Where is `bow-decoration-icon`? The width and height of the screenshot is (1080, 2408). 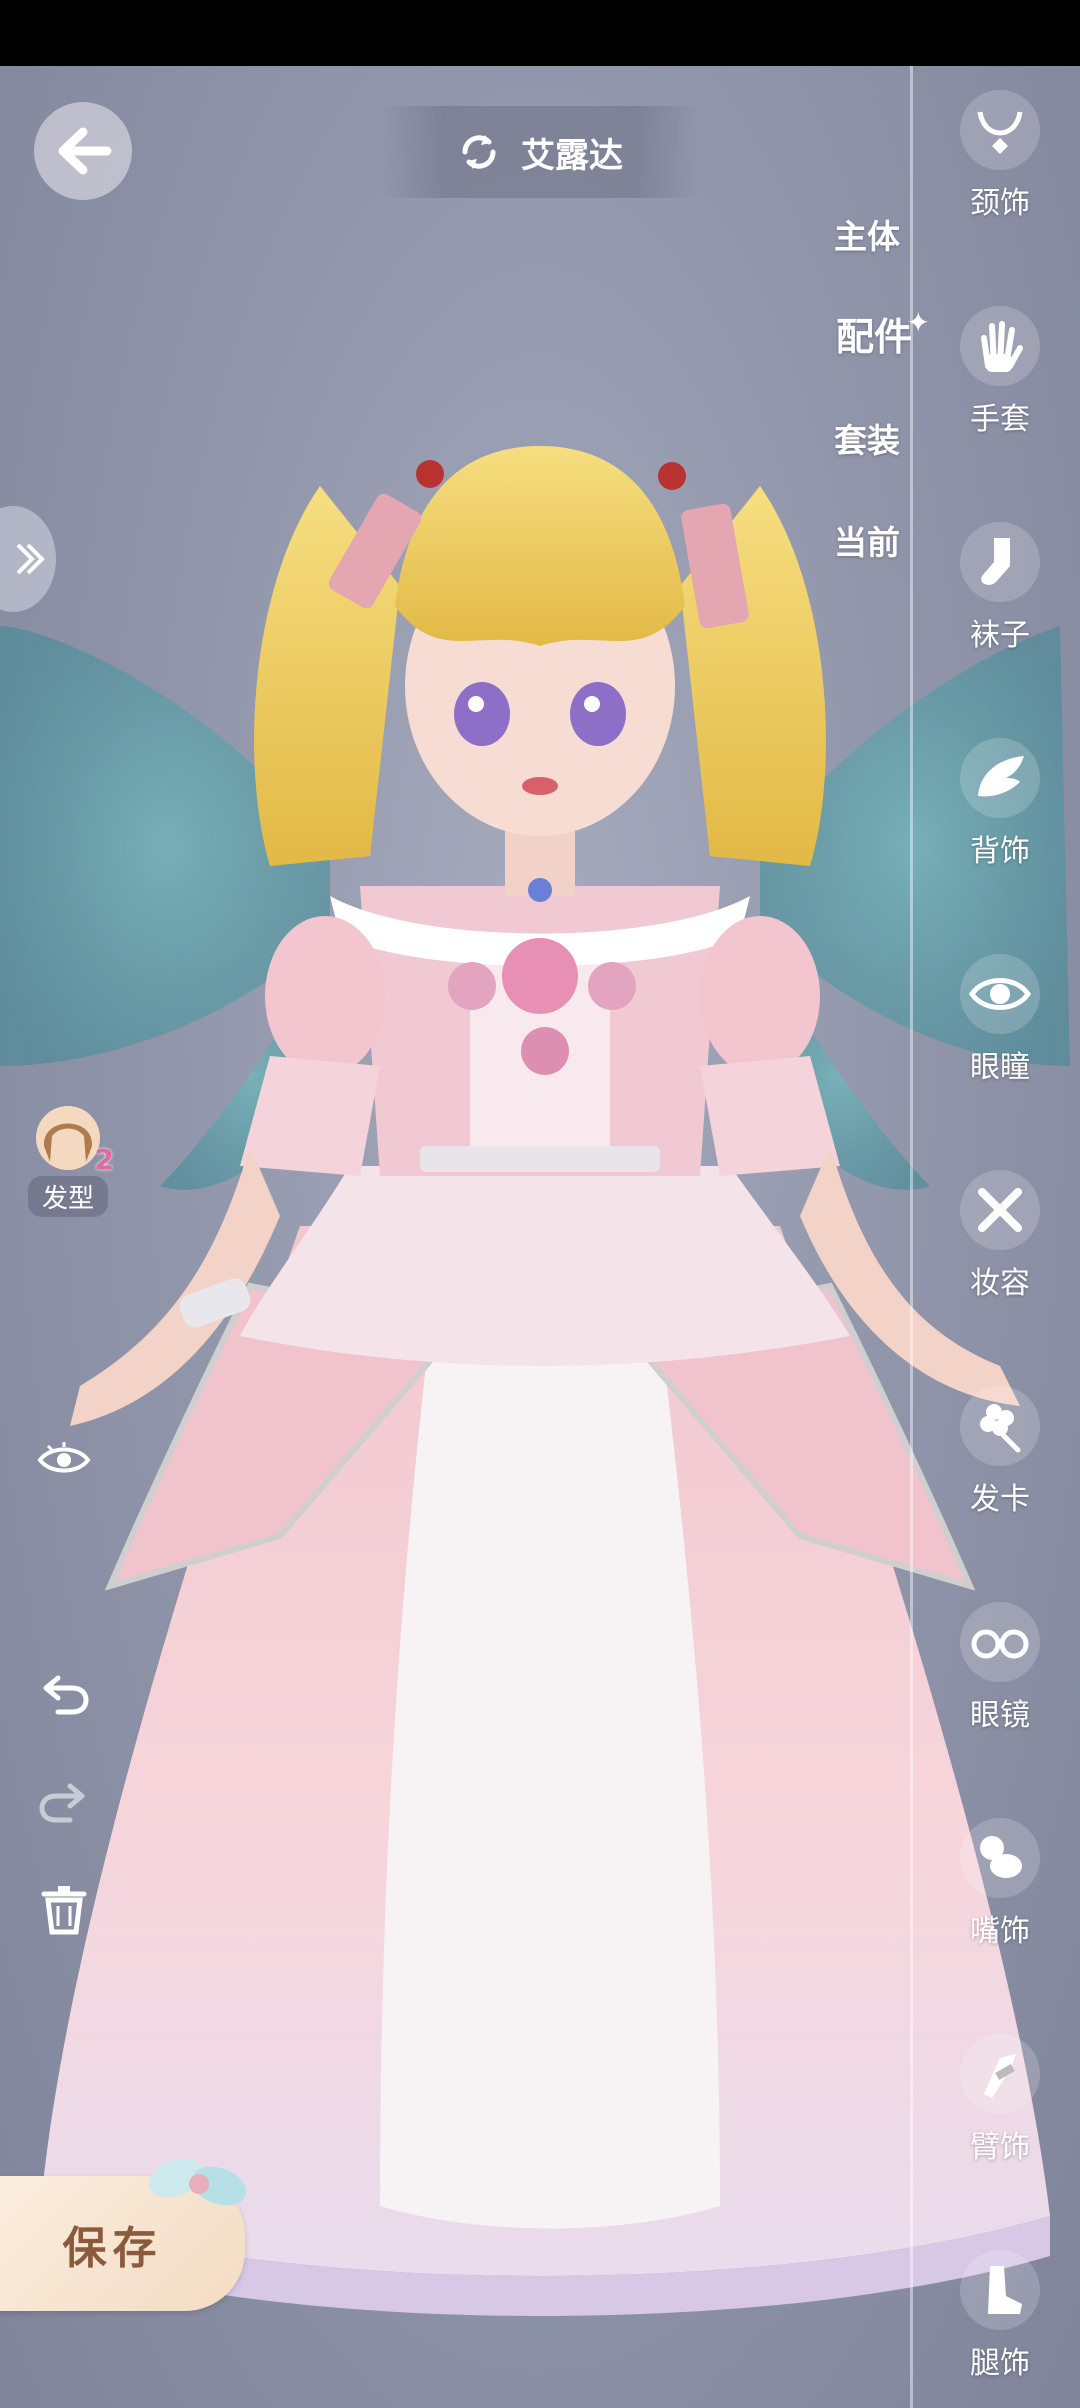 bow-decoration-icon is located at coordinates (197, 2182).